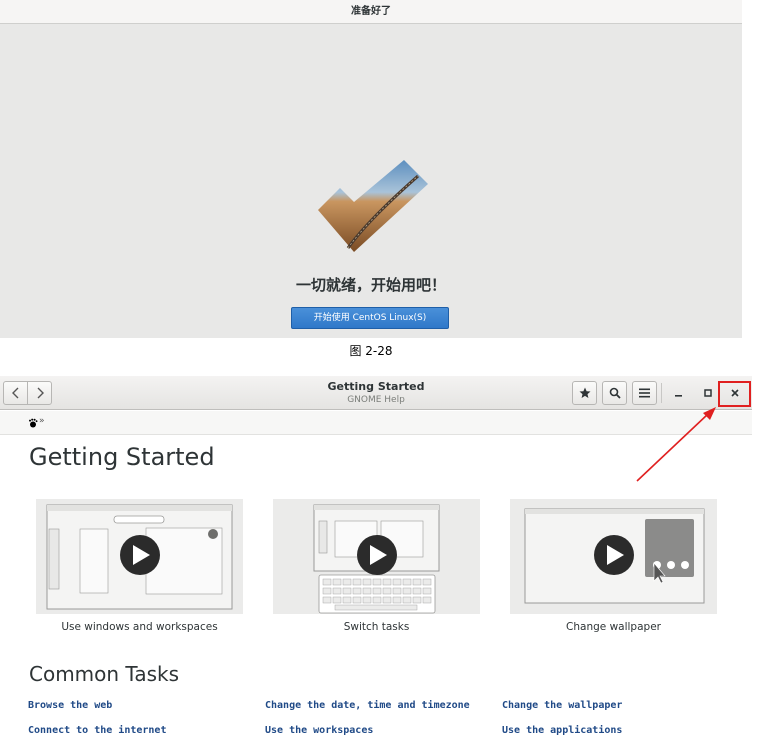  Describe the element at coordinates (676, 444) in the screenshot. I see `annotation-arrow` at that location.